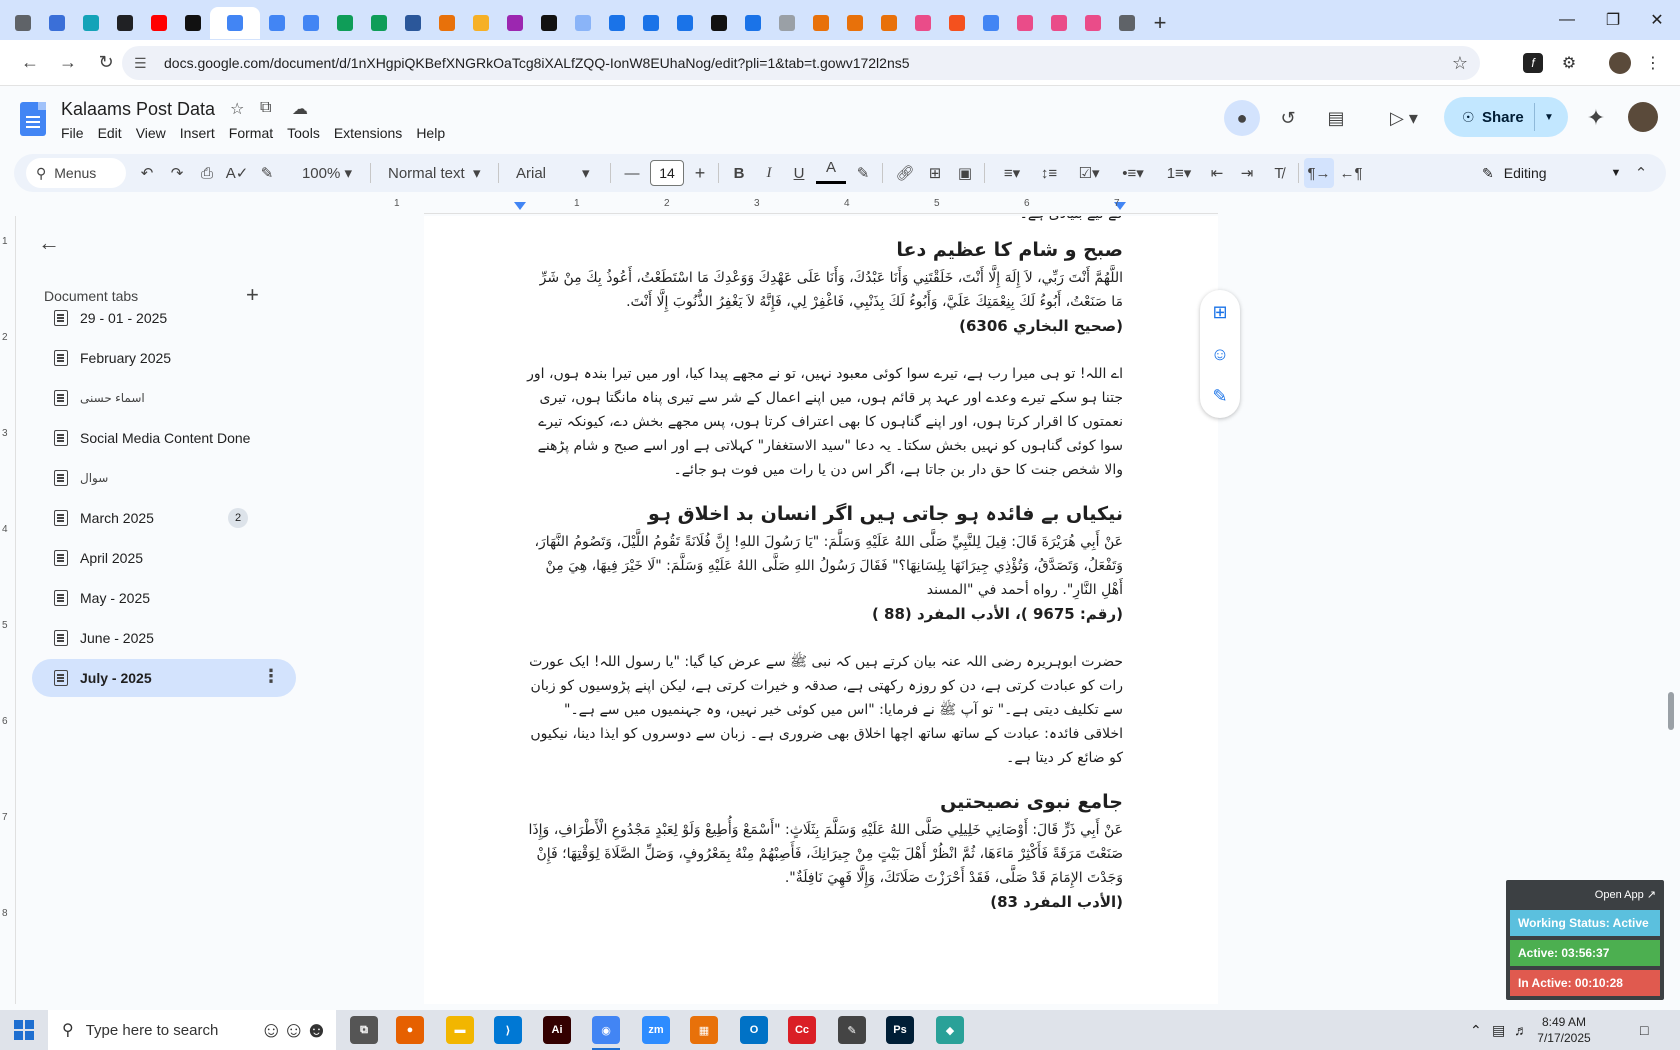 This screenshot has width=1680, height=1050. Describe the element at coordinates (368, 133) in the screenshot. I see `menu-extensions: Extensions` at that location.